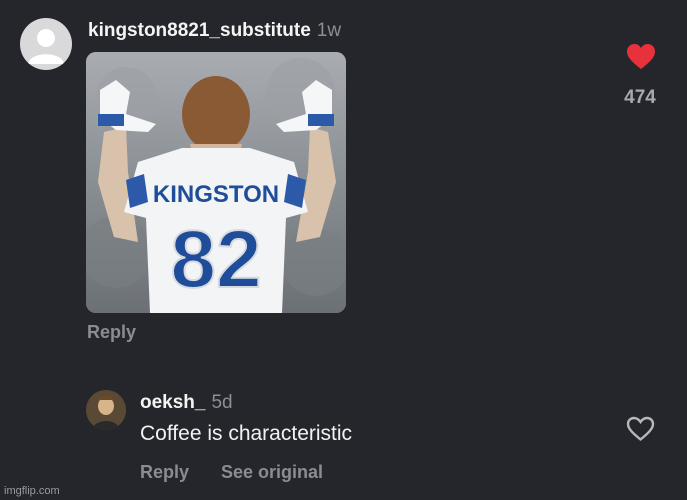  Describe the element at coordinates (640, 97) in the screenshot. I see `like-count: 474` at that location.